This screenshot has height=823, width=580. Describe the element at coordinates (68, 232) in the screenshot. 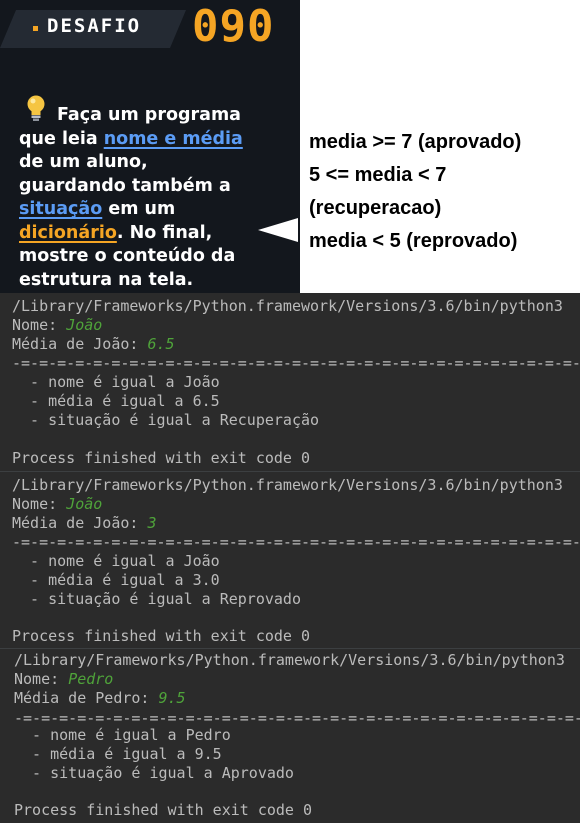

I see `highlight-dicionario: dicionário` at that location.